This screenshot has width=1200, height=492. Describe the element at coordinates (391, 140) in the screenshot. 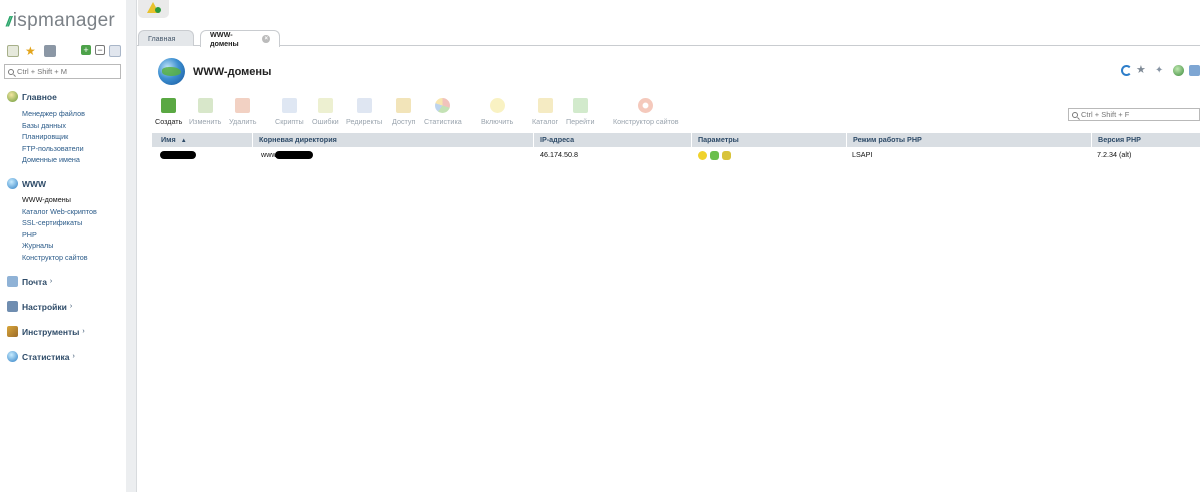

I see `column-header-root-dir: Корневая директория` at that location.